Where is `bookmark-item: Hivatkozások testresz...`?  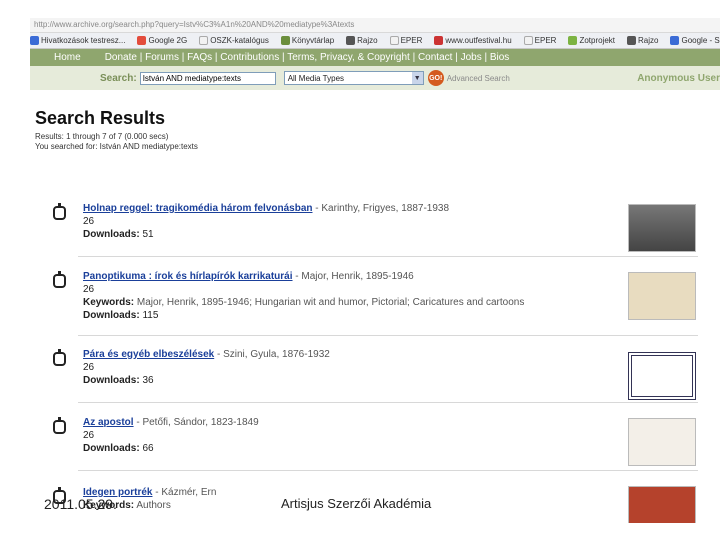
bookmark-item: Hivatkozások testresz... is located at coordinates (77, 40).